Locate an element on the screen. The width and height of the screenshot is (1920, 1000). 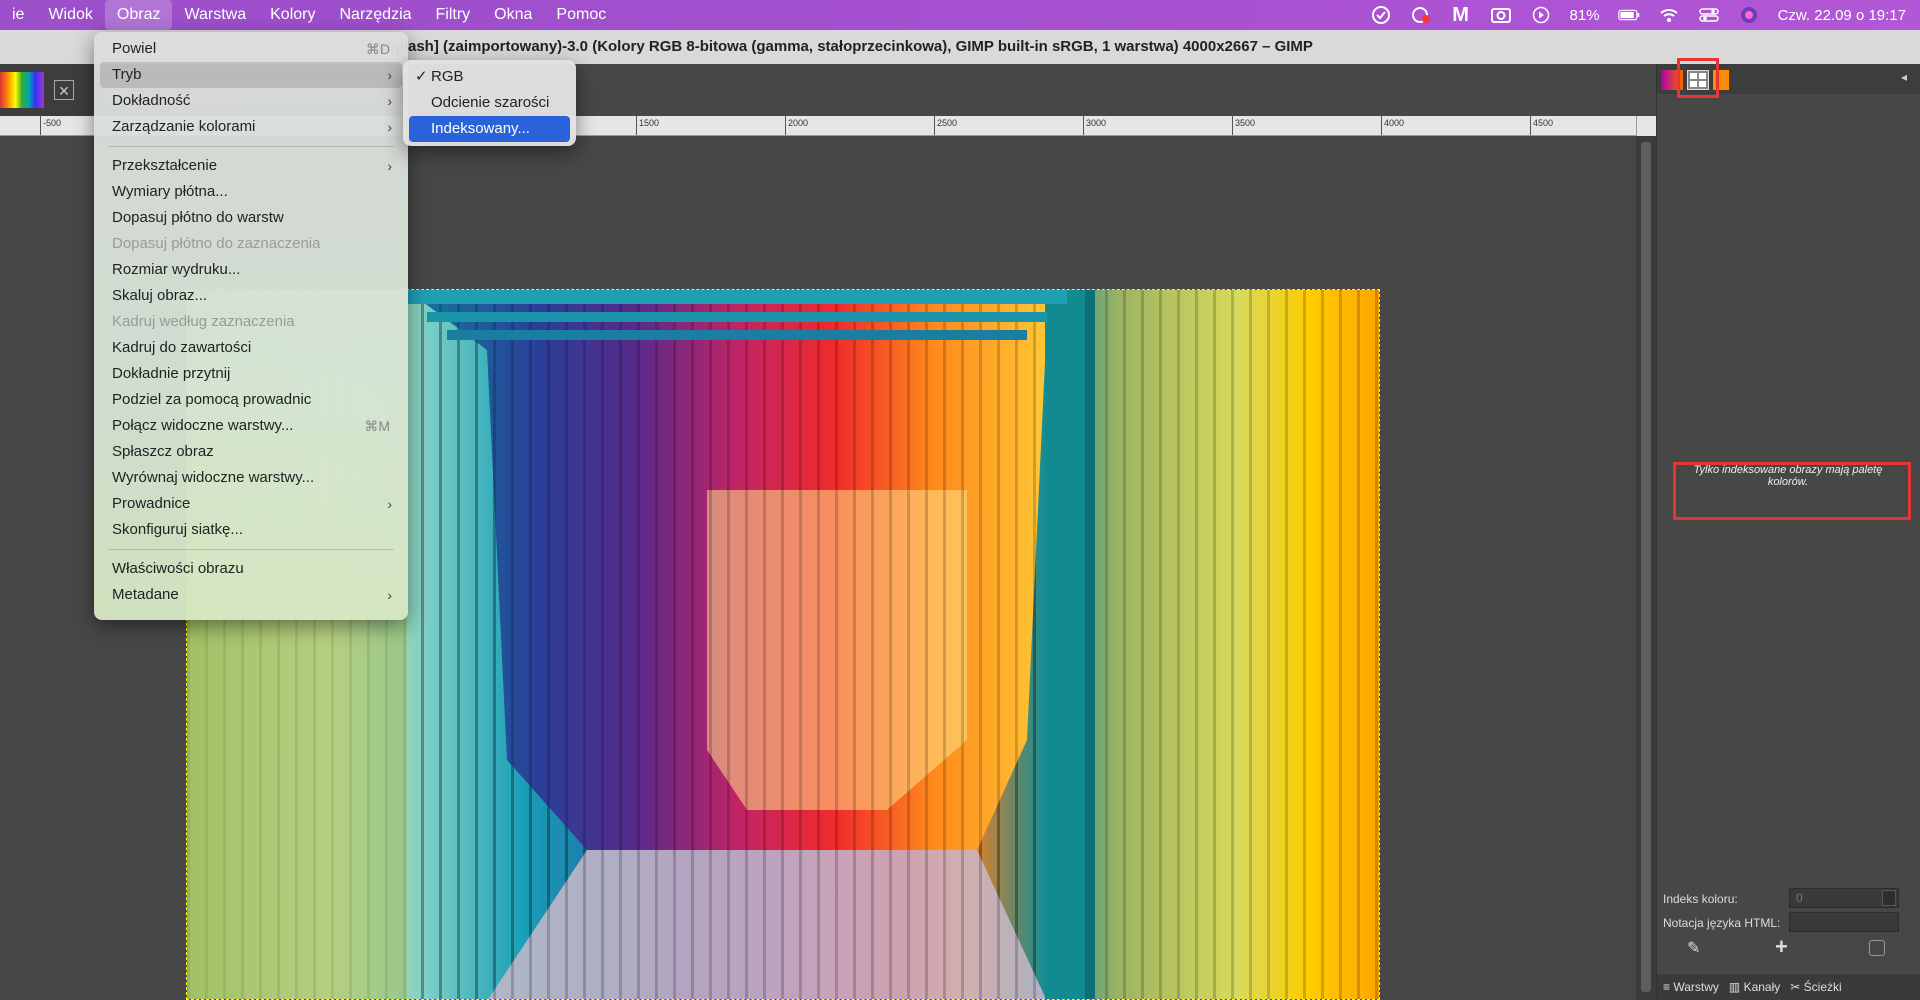
scrollbar-thumb is located at coordinates (1646, 567).